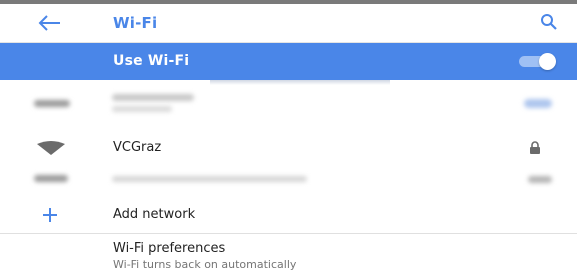 This screenshot has width=577, height=271. I want to click on arrow-left-icon, so click(49, 23).